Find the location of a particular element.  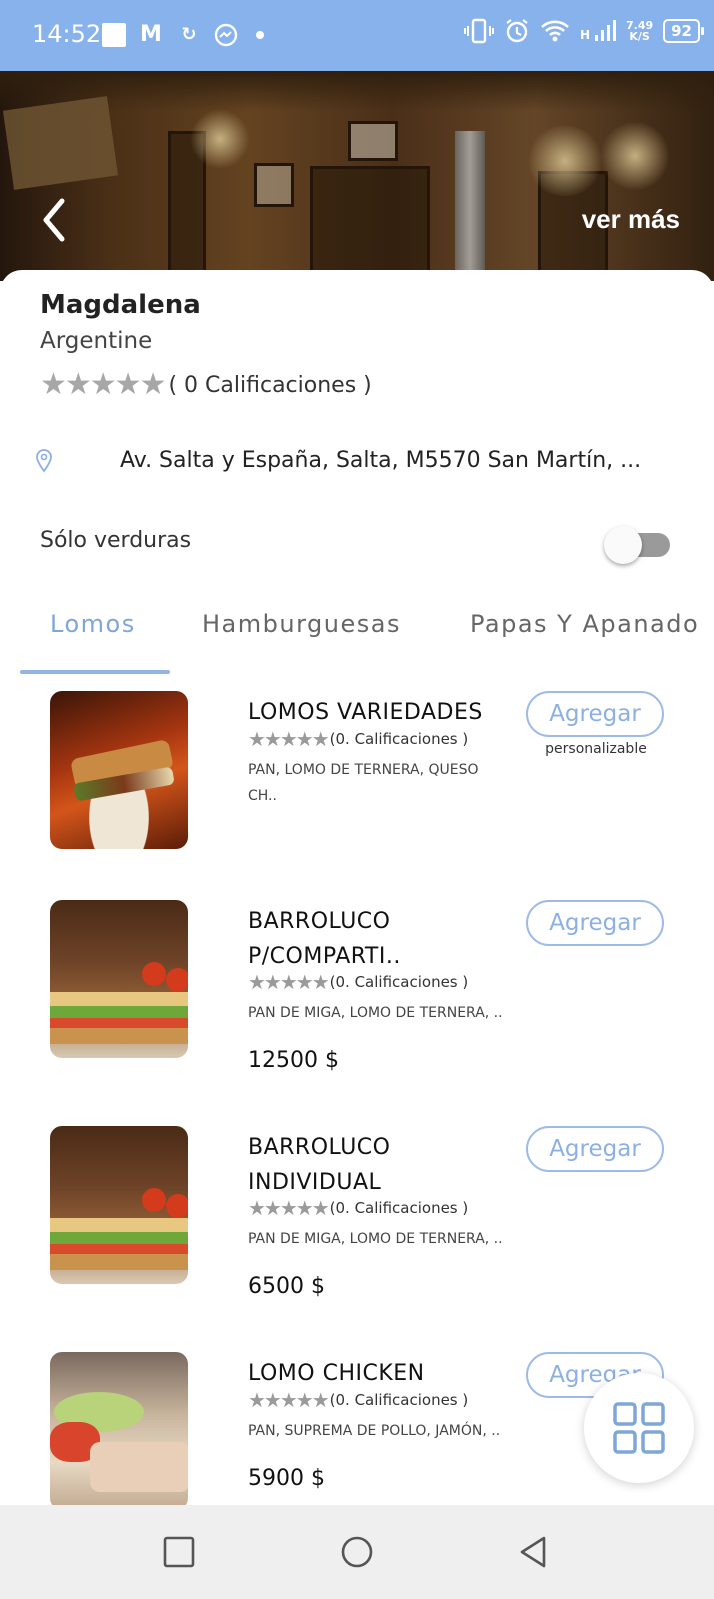

veg-only-toggle is located at coordinates (639, 545).